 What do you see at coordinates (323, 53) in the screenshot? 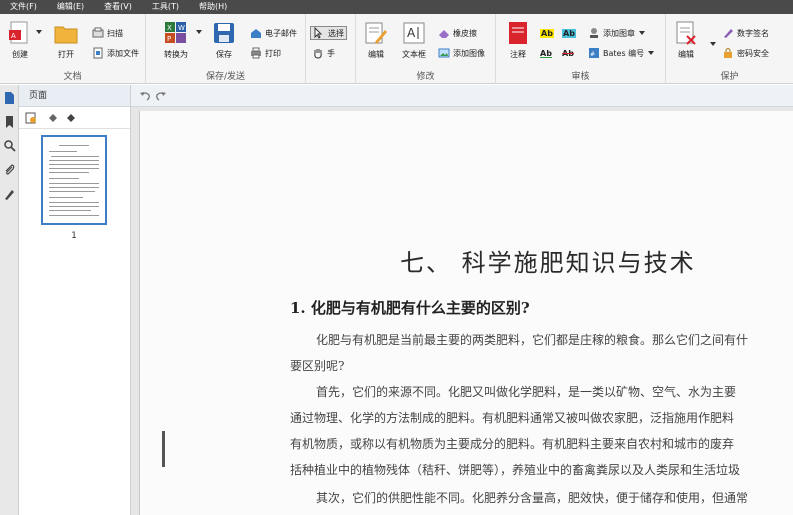
I see `hand-tool-button: 手` at bounding box center [323, 53].